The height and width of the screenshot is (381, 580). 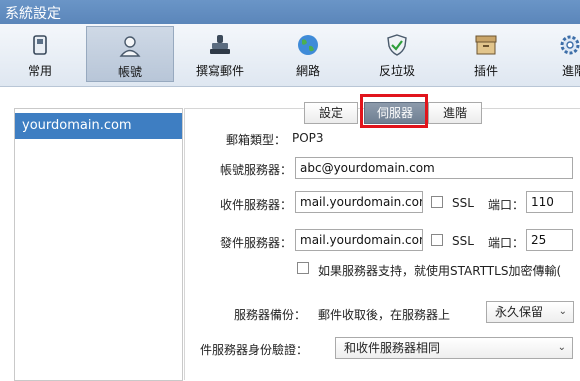 I want to click on tab-advanced: 進階, so click(x=455, y=113).